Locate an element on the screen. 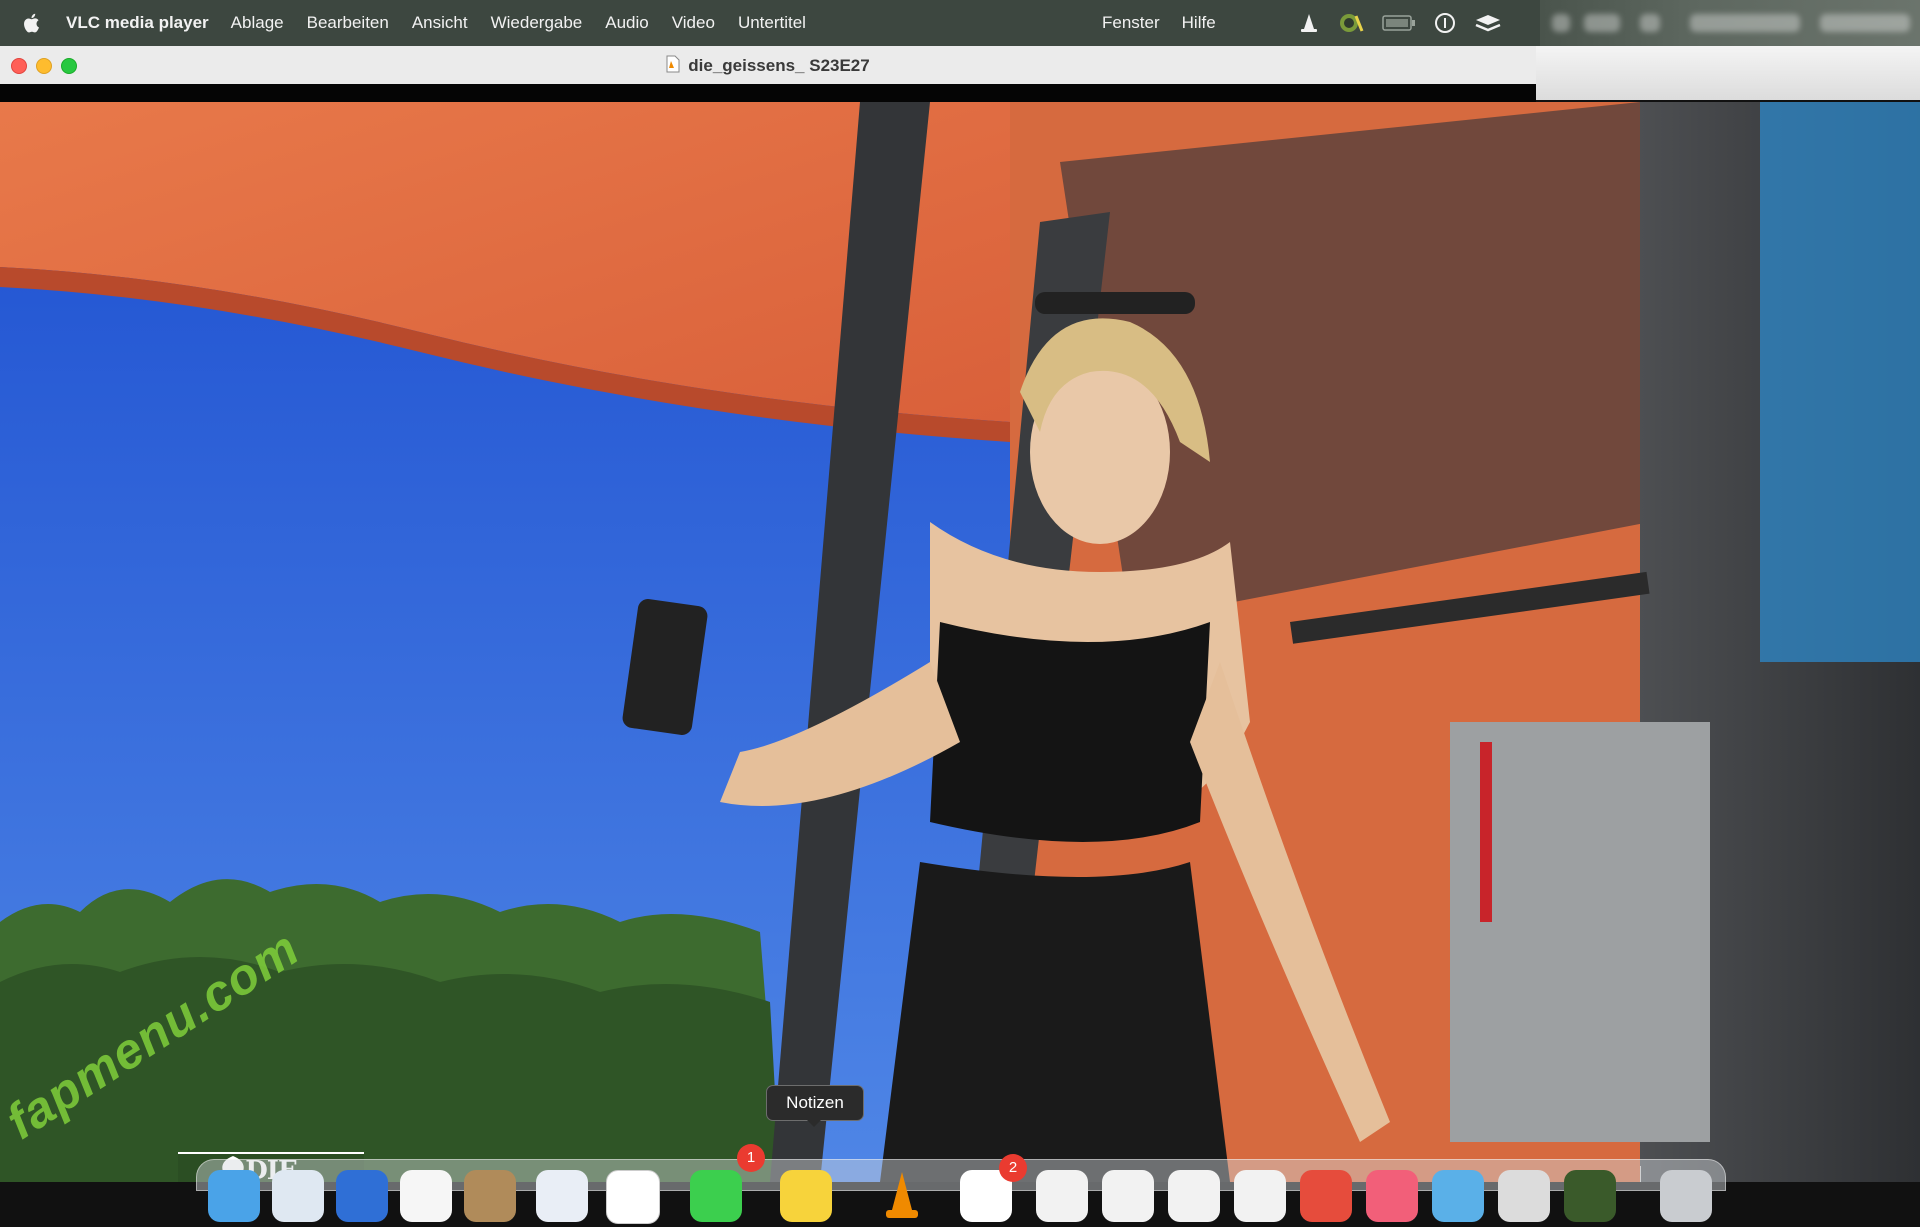 This screenshot has height=1227, width=1920. music-icon is located at coordinates (1392, 1196).